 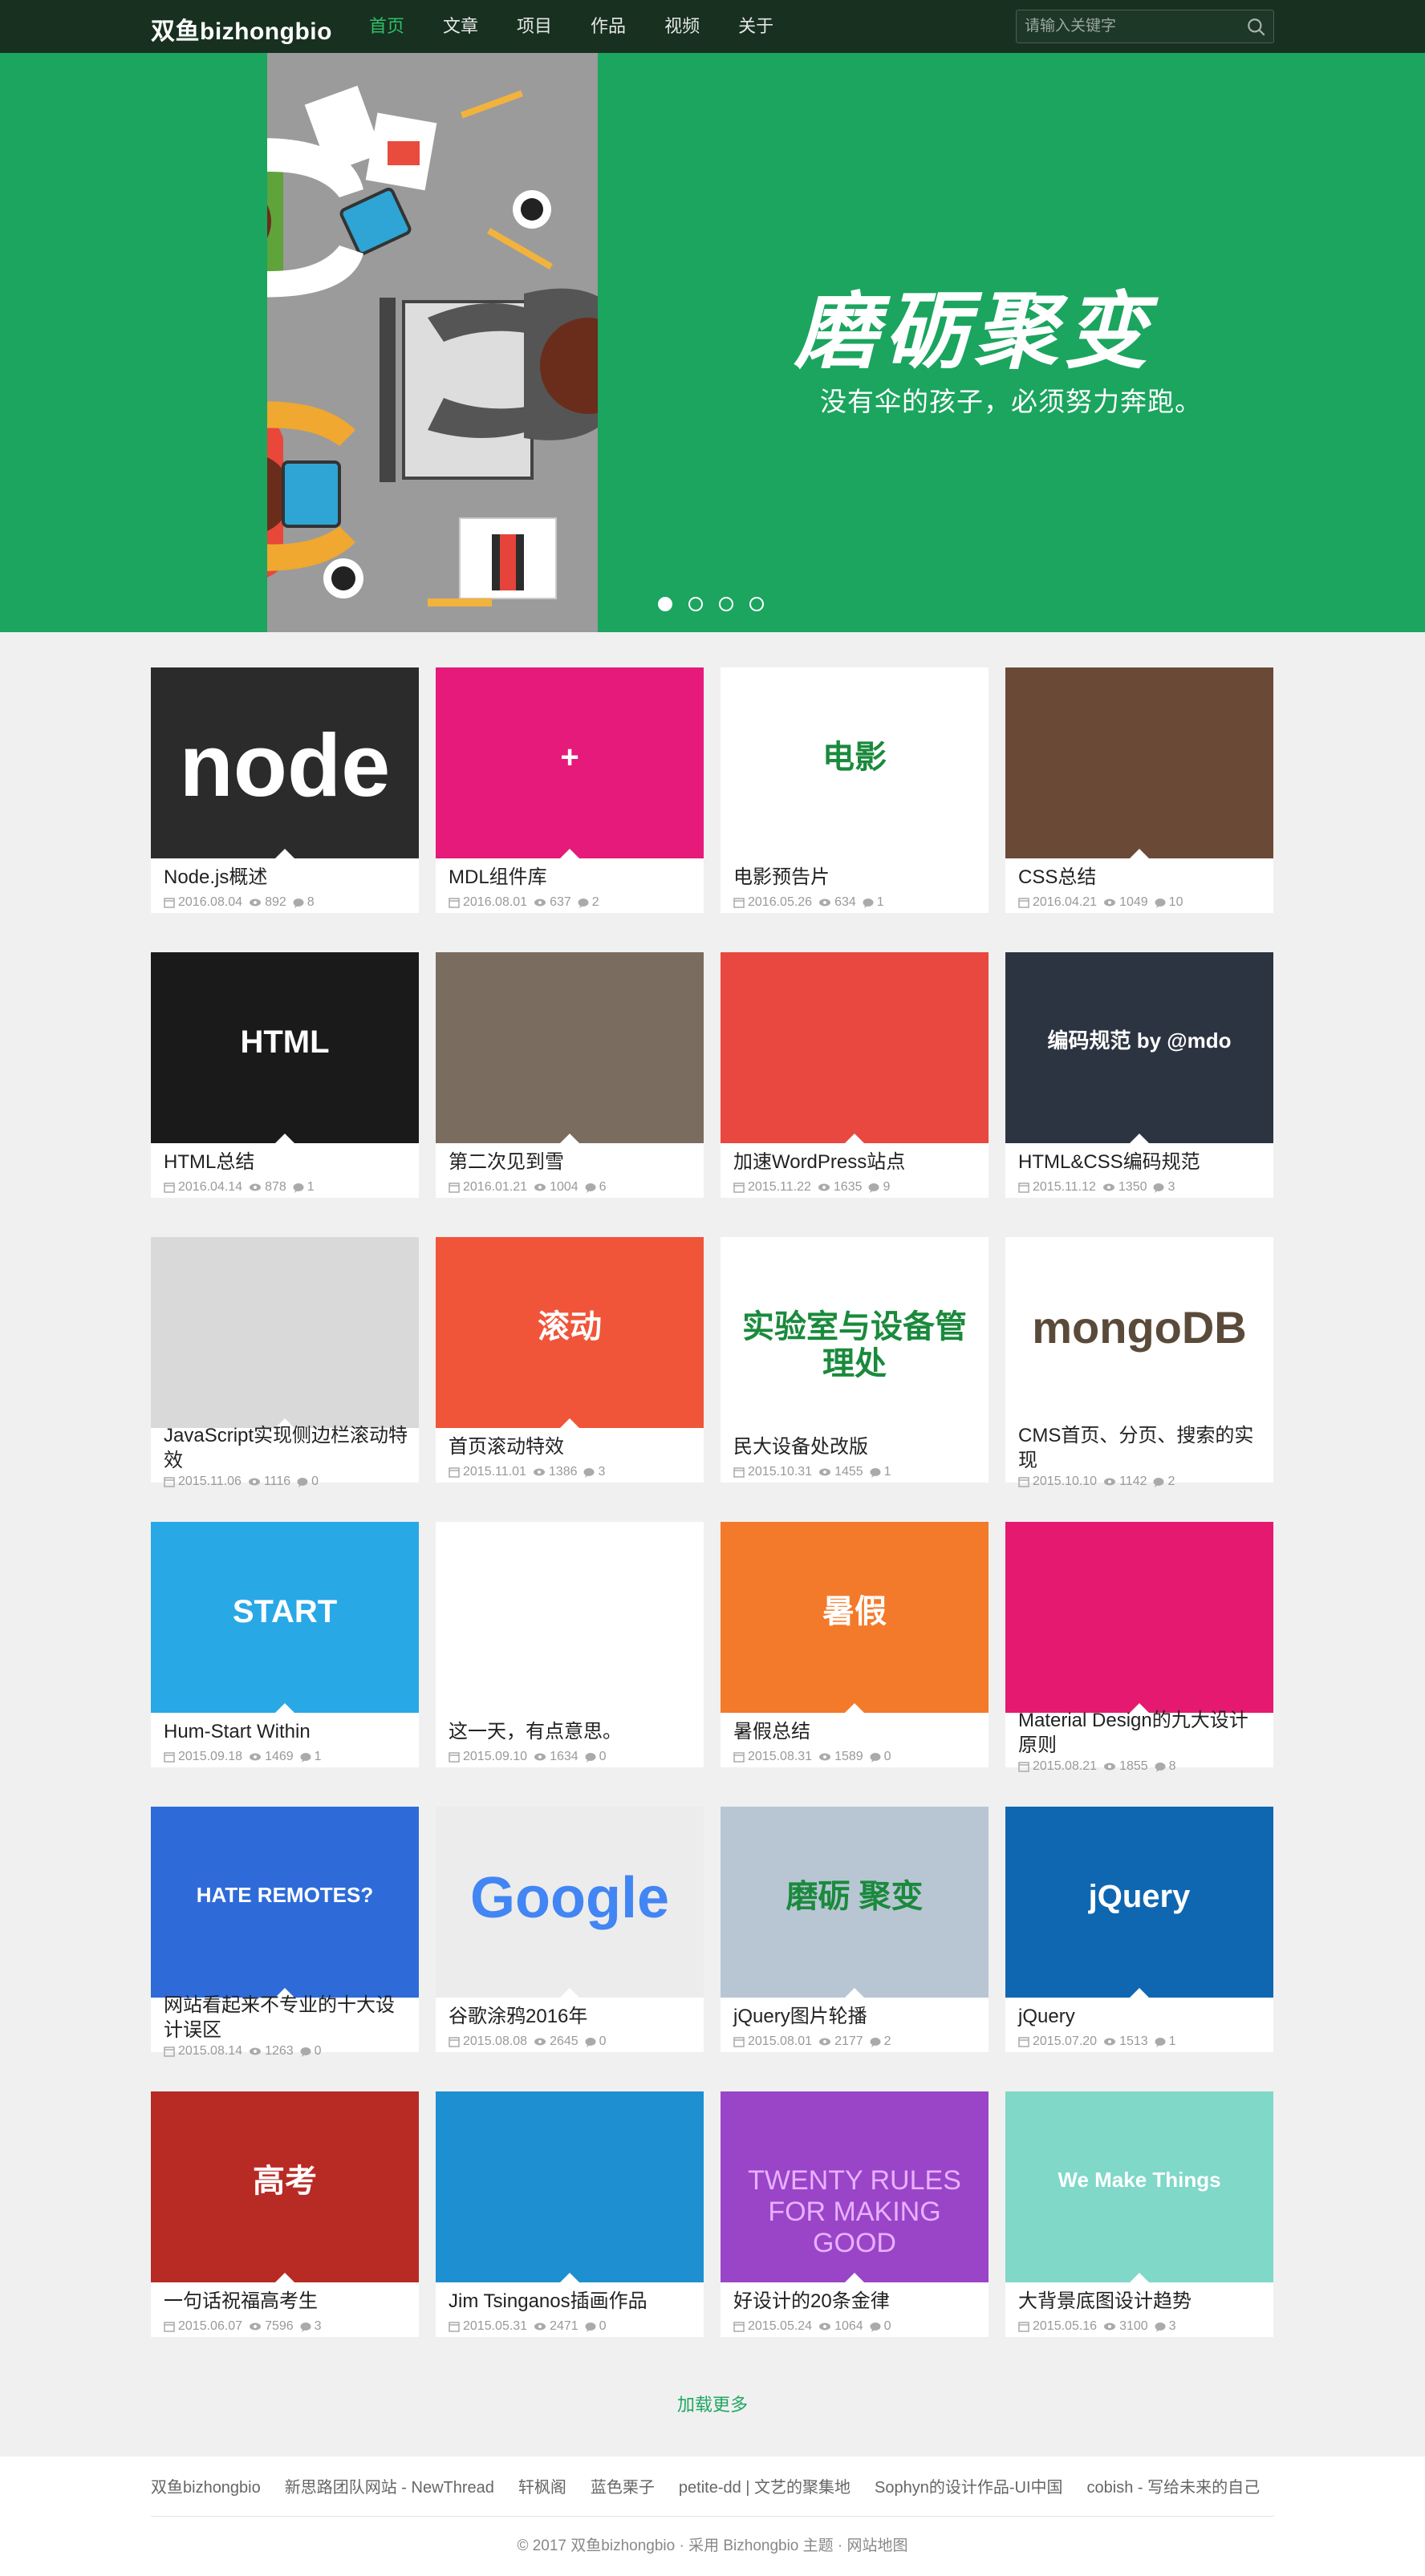 I want to click on nav-item-works: 作品, so click(x=609, y=26).